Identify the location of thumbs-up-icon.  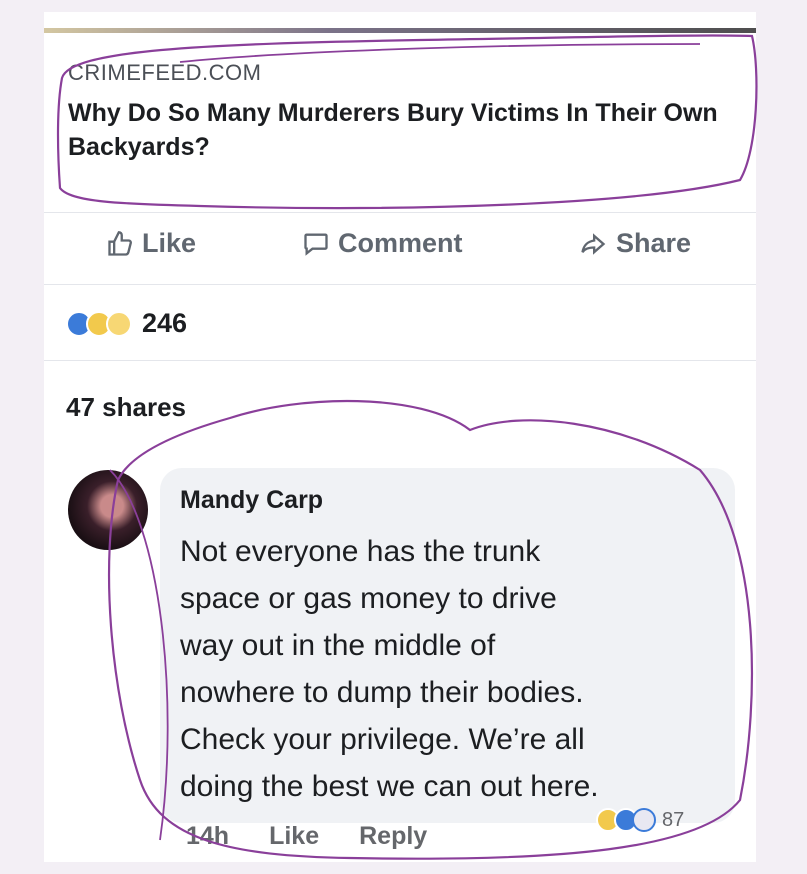
(120, 243).